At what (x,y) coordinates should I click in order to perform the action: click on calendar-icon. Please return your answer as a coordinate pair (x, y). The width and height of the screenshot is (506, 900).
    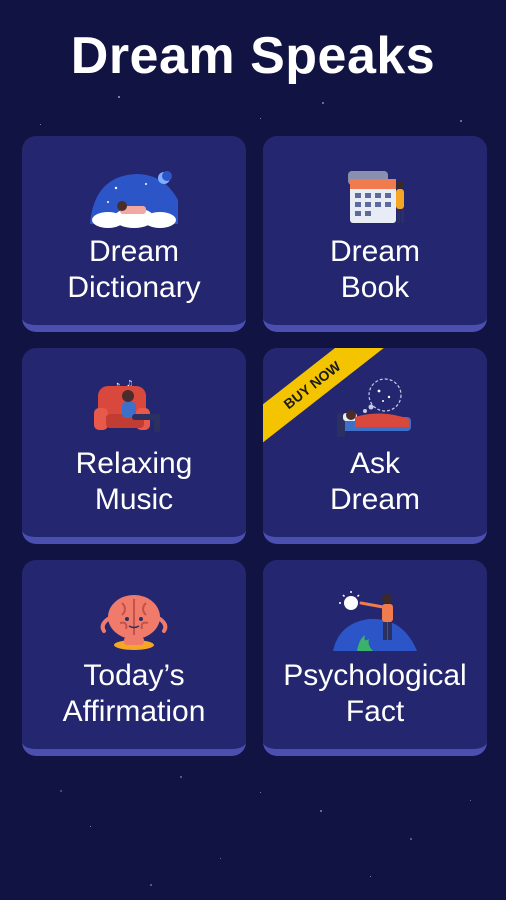
    Looking at the image, I should click on (376, 197).